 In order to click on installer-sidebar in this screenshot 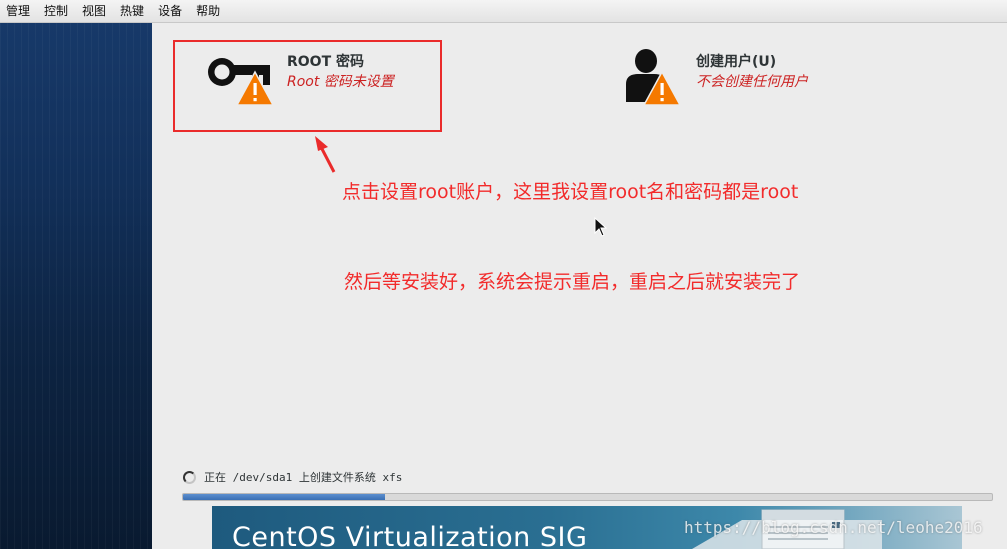, I will do `click(76, 286)`.